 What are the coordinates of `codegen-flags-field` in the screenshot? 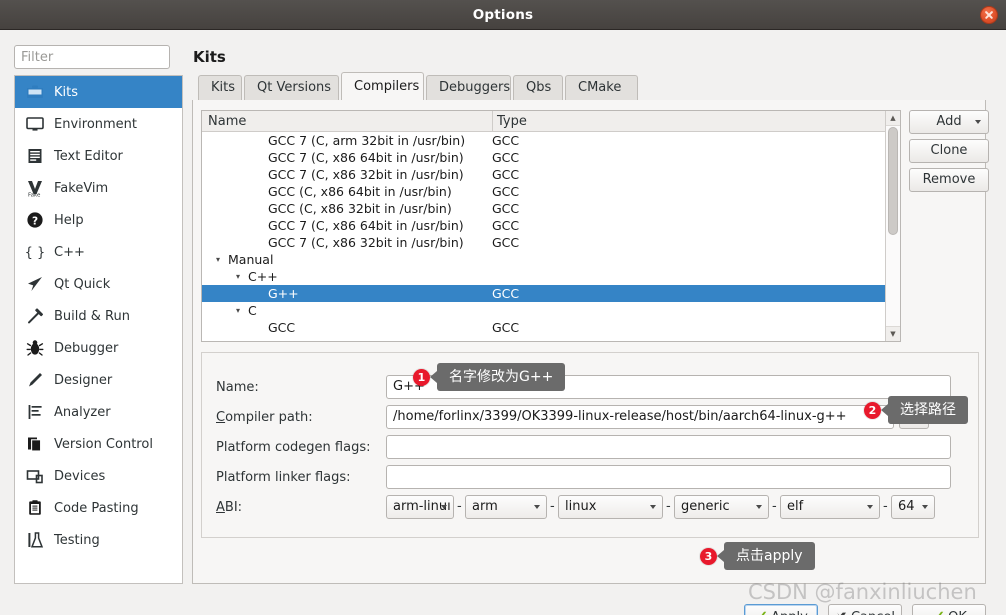 It's located at (668, 447).